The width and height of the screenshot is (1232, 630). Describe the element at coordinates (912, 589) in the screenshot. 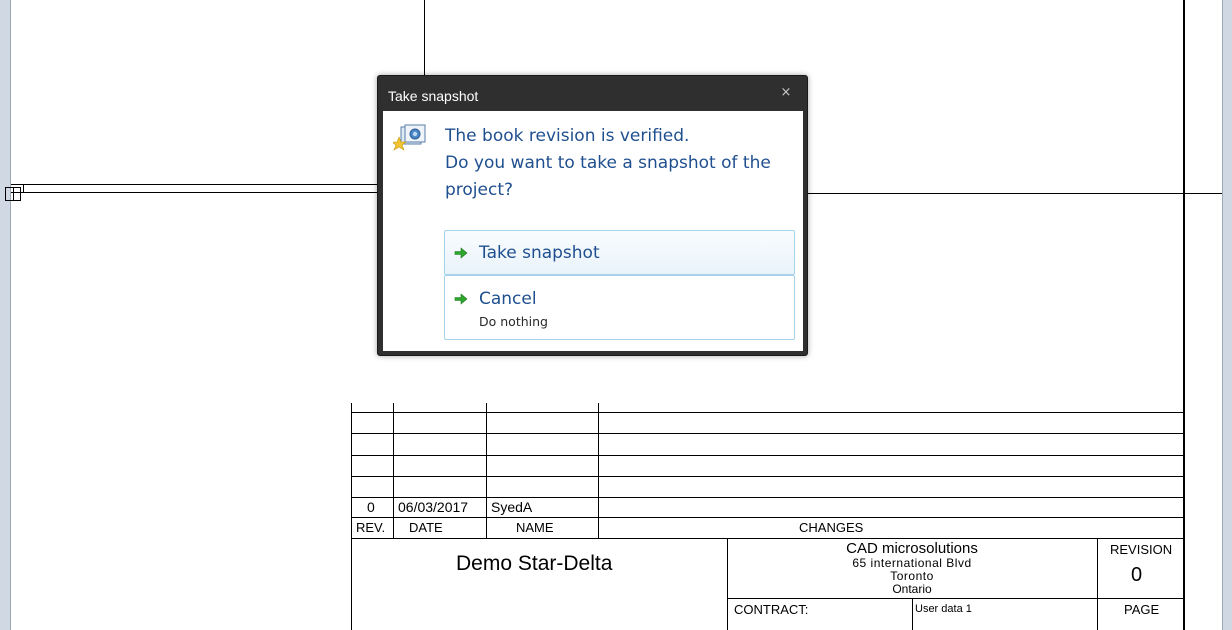

I see `company-province: Ontario` at that location.